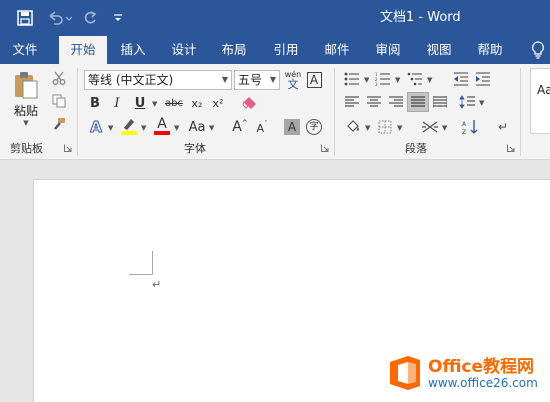 This screenshot has width=550, height=402. Describe the element at coordinates (195, 148) in the screenshot. I see `font-group-label: 字体` at that location.